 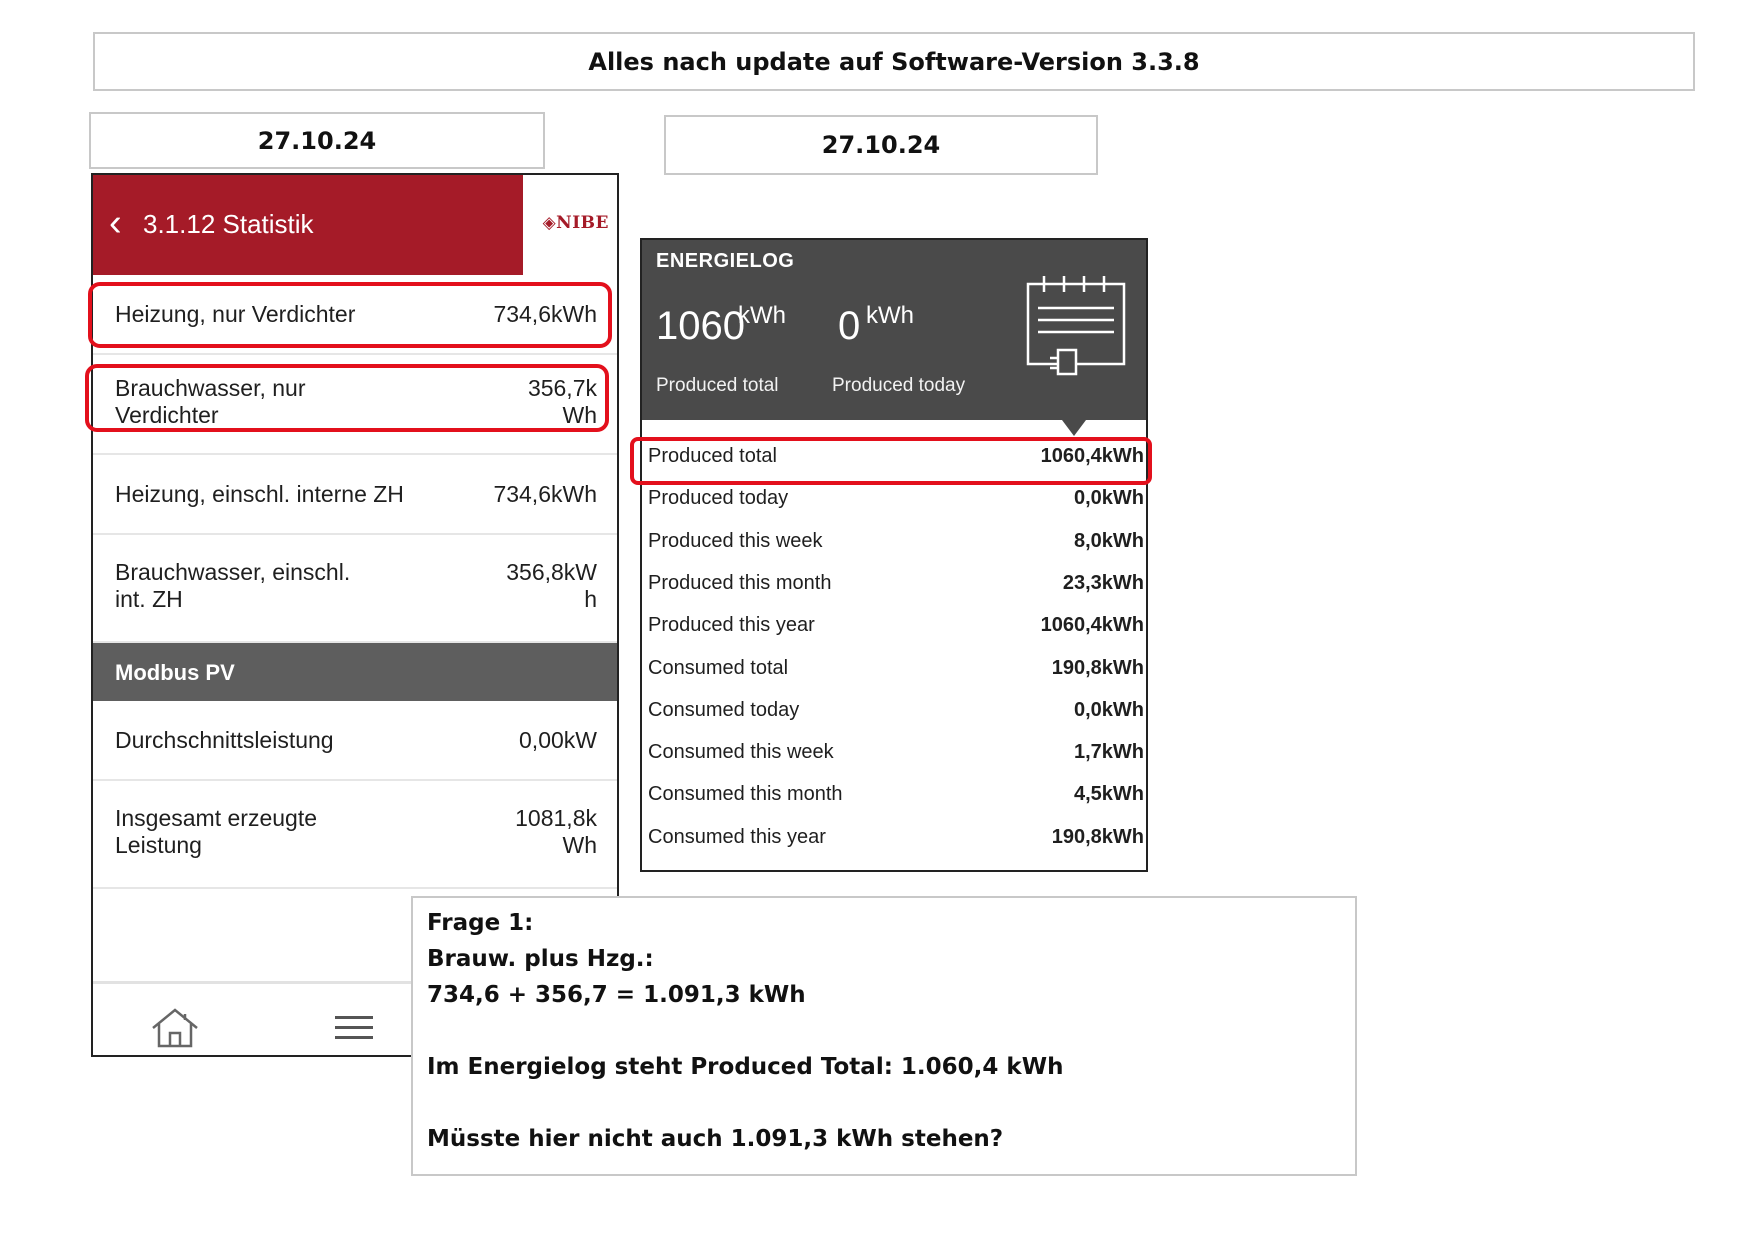 What do you see at coordinates (718, 498) in the screenshot?
I see `energielog-row-label: Produced today` at bounding box center [718, 498].